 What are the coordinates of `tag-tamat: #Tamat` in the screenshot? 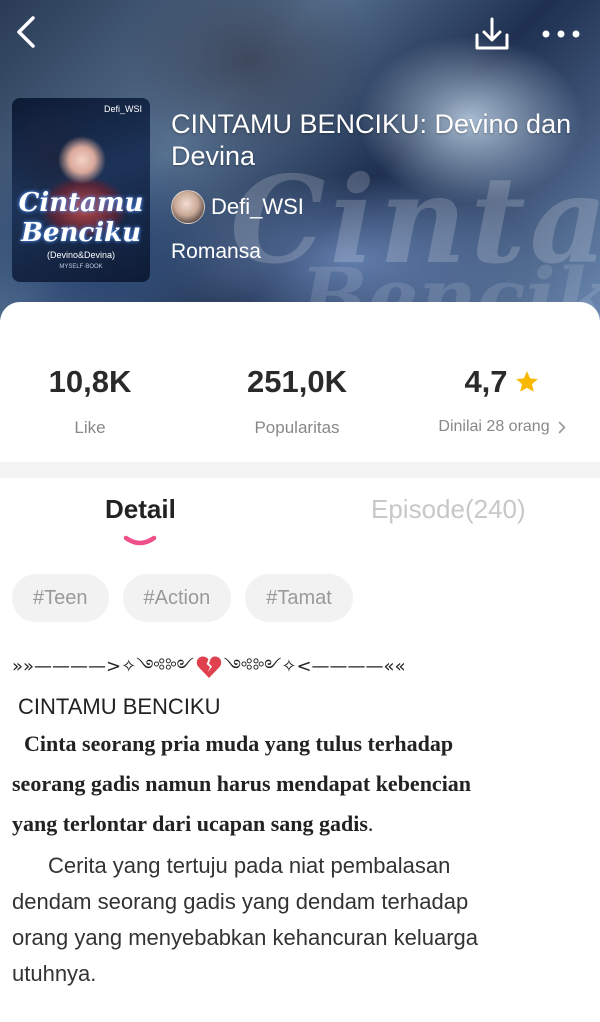 It's located at (299, 598).